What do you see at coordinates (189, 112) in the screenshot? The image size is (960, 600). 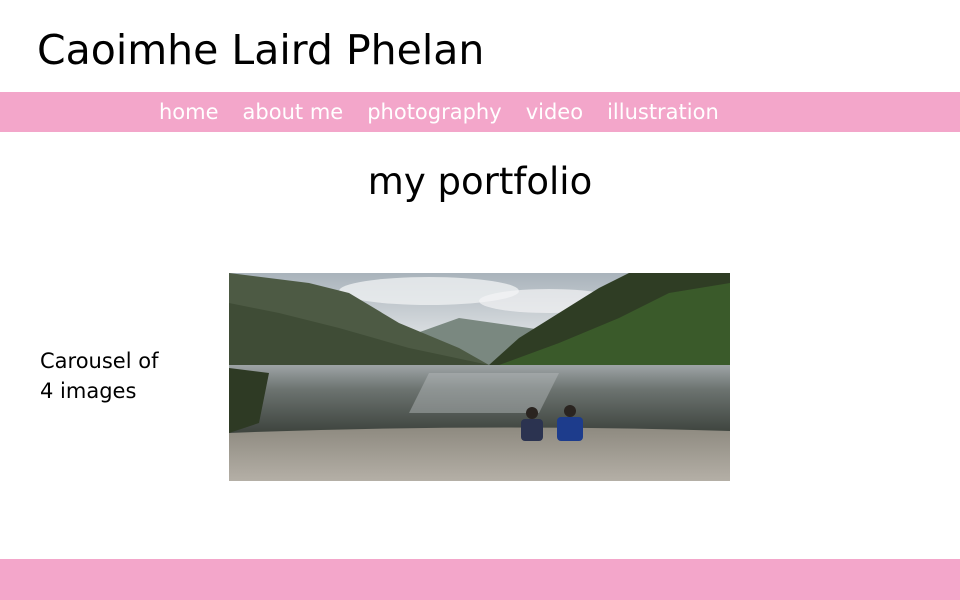 I see `nav-item-home: home` at bounding box center [189, 112].